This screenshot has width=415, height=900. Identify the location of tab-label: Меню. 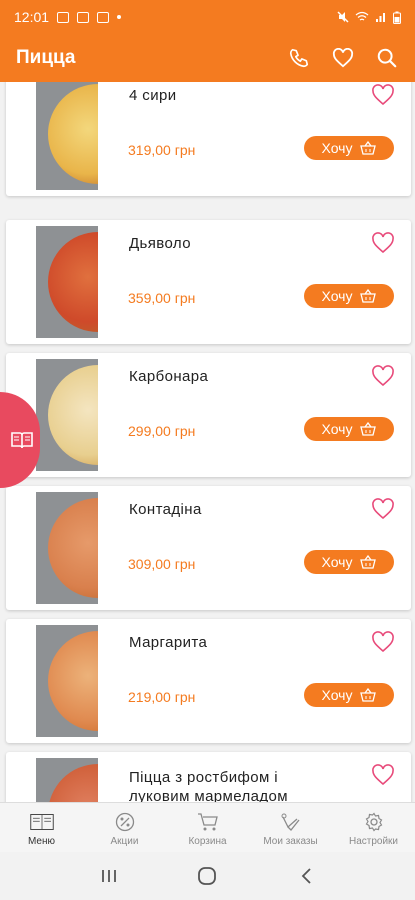
(41, 841).